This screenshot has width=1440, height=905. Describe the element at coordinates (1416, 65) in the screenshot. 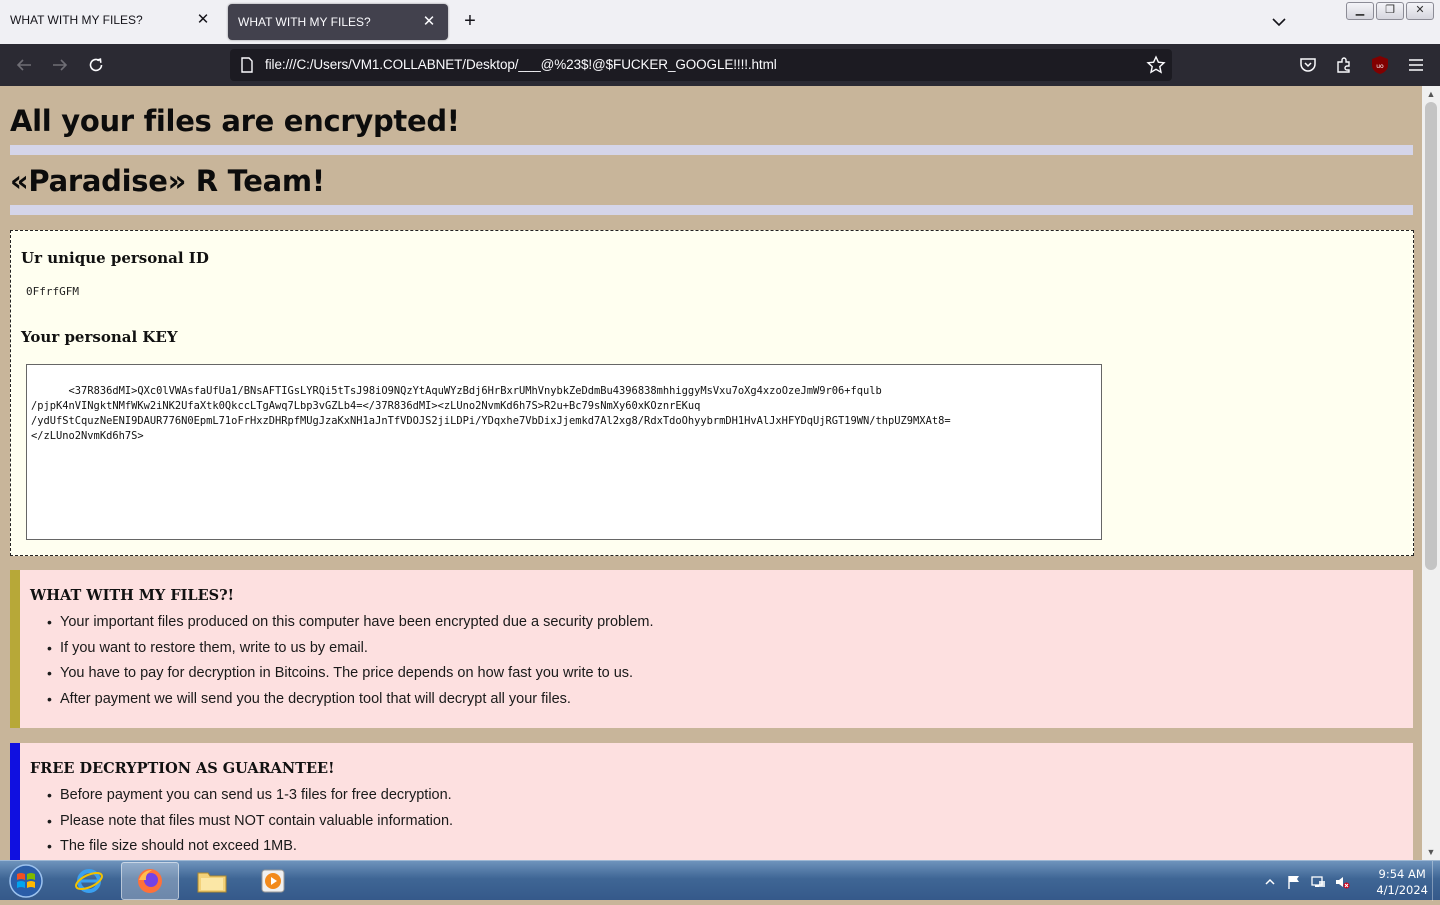

I see `hamburger-menu-icon` at that location.